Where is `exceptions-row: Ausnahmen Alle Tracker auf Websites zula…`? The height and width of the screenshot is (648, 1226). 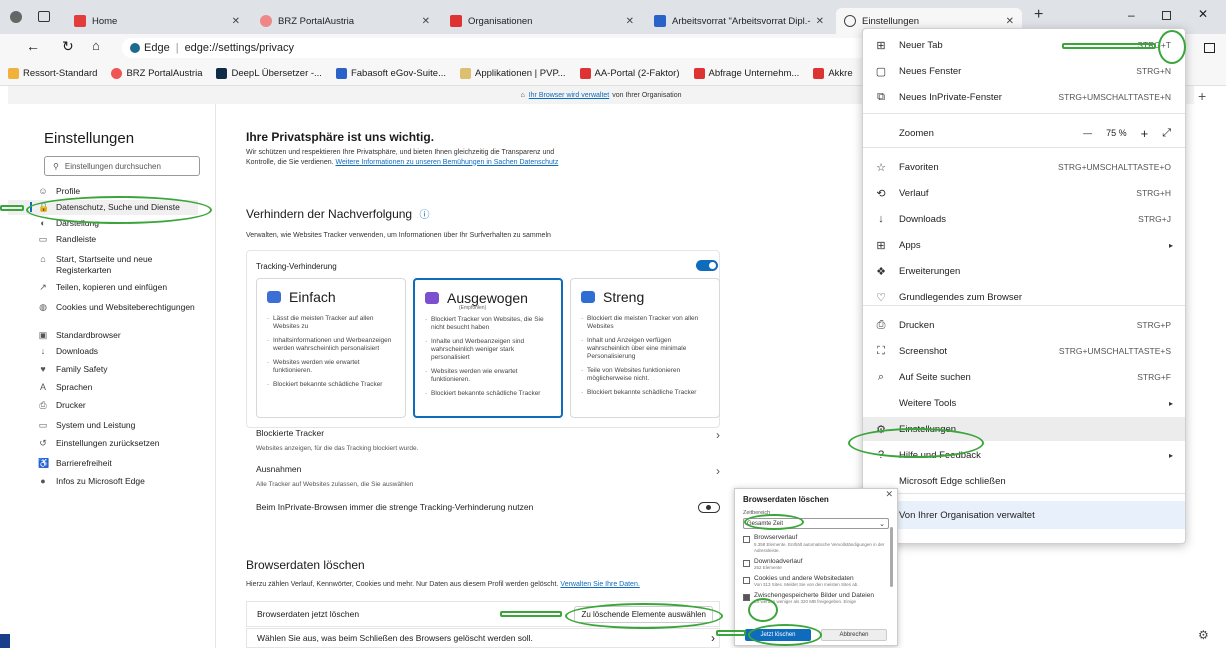
exceptions-row: Ausnahmen Alle Tracker auf Websites zula… is located at coordinates (483, 476).